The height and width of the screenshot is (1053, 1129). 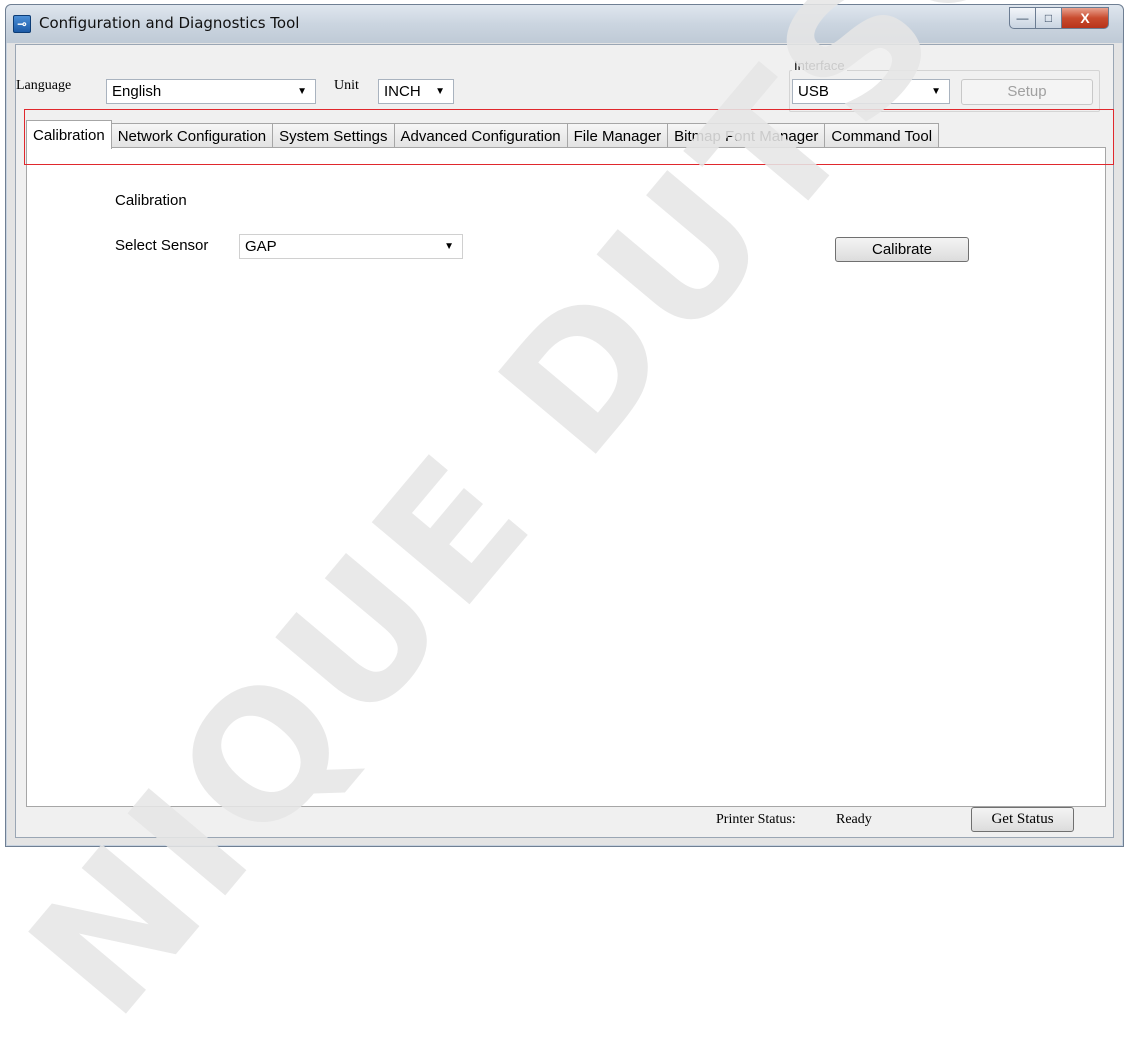 I want to click on close-button: X, so click(x=1085, y=18).